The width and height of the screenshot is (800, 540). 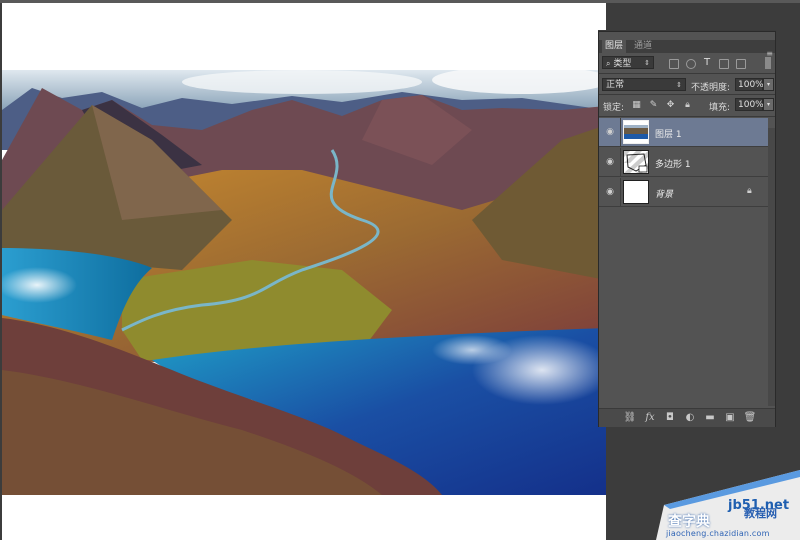 I want to click on filter-toggle-switch, so click(x=768, y=63).